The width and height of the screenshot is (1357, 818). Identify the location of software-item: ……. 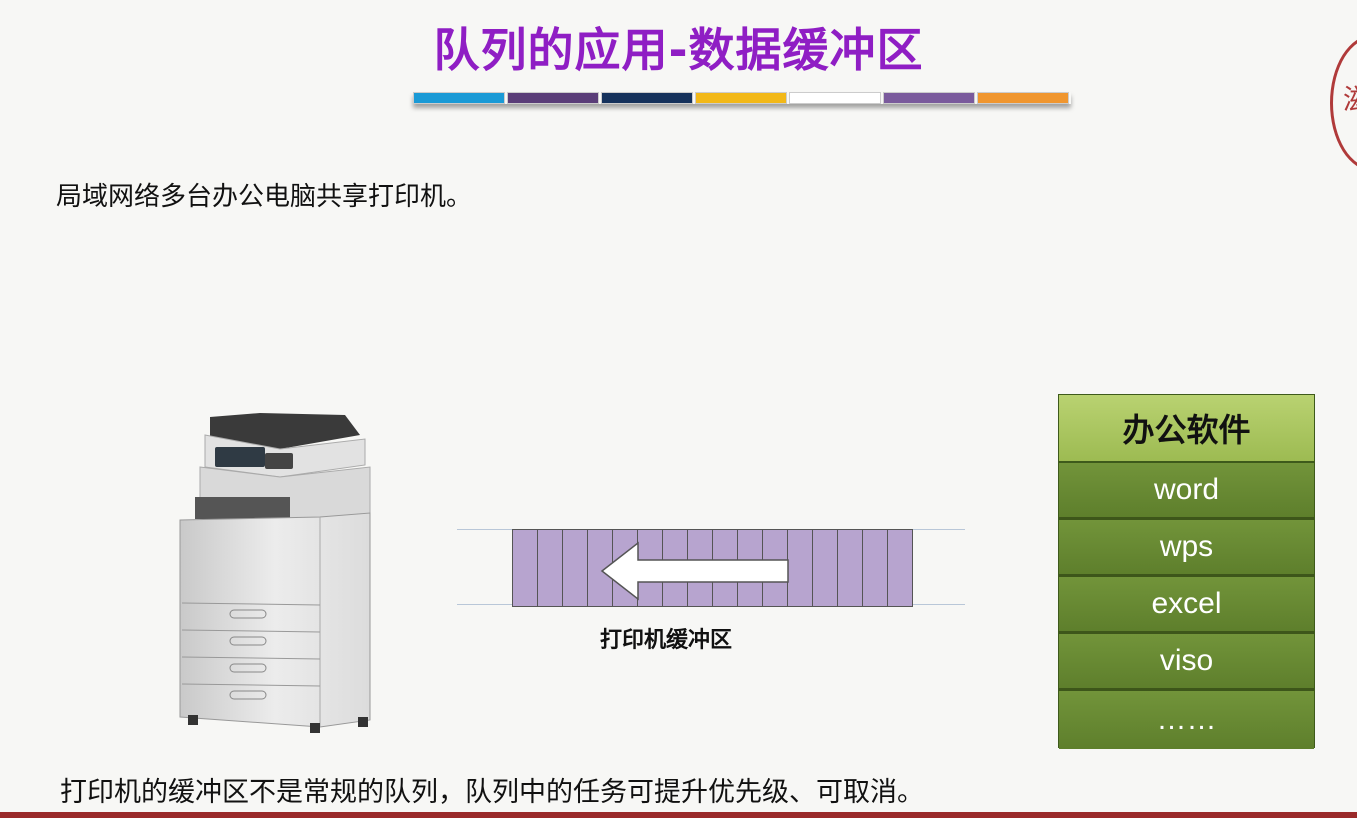
(1186, 720).